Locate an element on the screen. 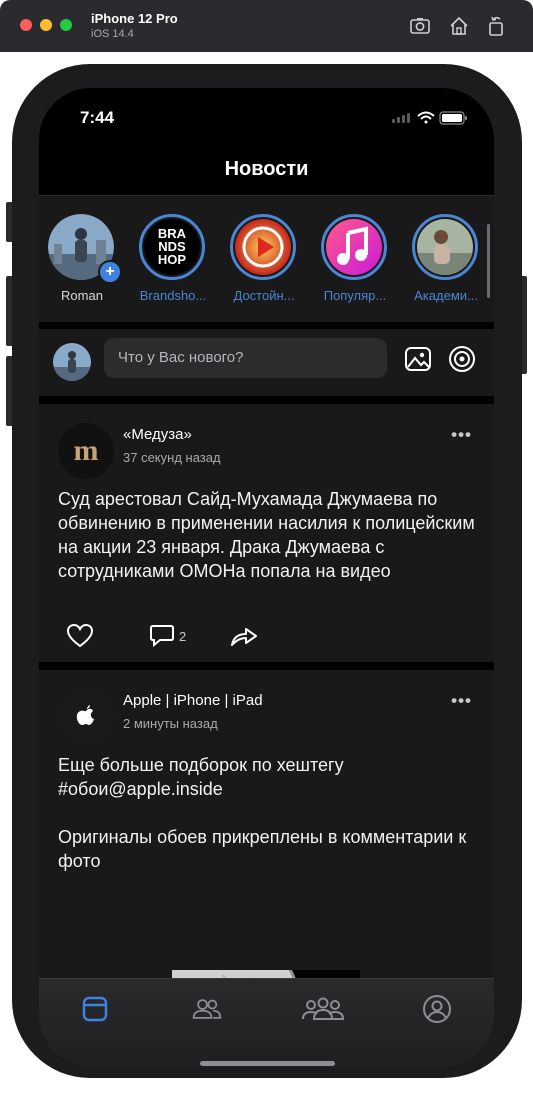 This screenshot has width=533, height=1104. play-logo is located at coordinates (263, 247).